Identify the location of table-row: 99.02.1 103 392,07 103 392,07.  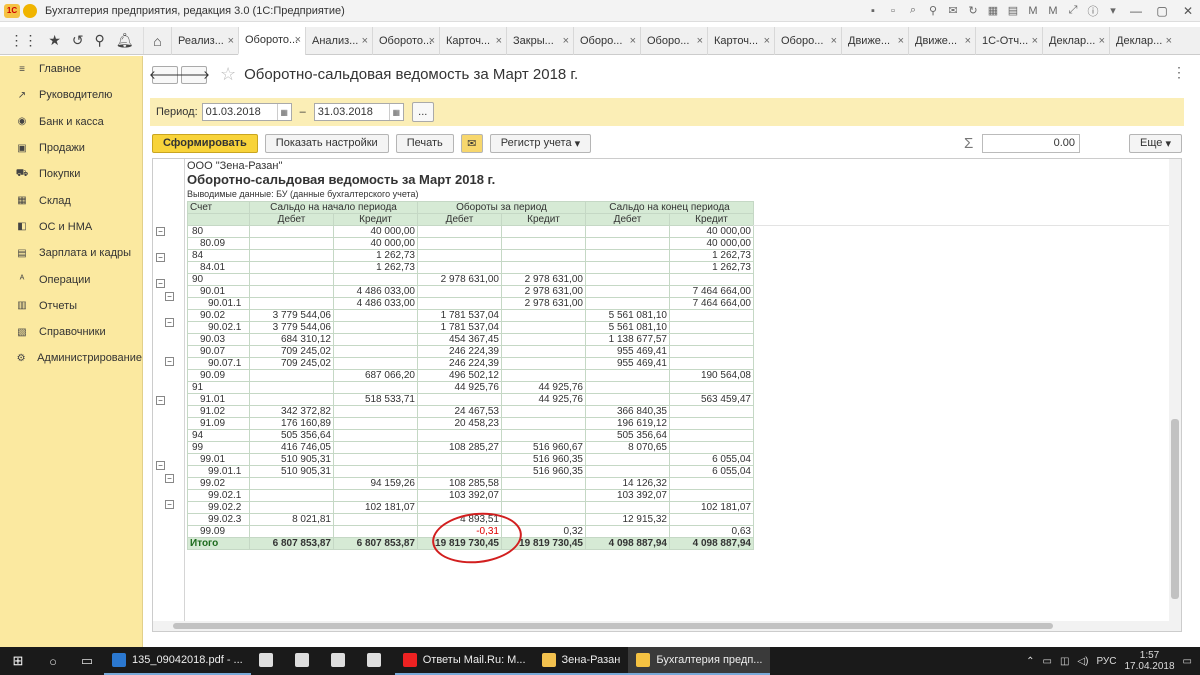
(470, 495).